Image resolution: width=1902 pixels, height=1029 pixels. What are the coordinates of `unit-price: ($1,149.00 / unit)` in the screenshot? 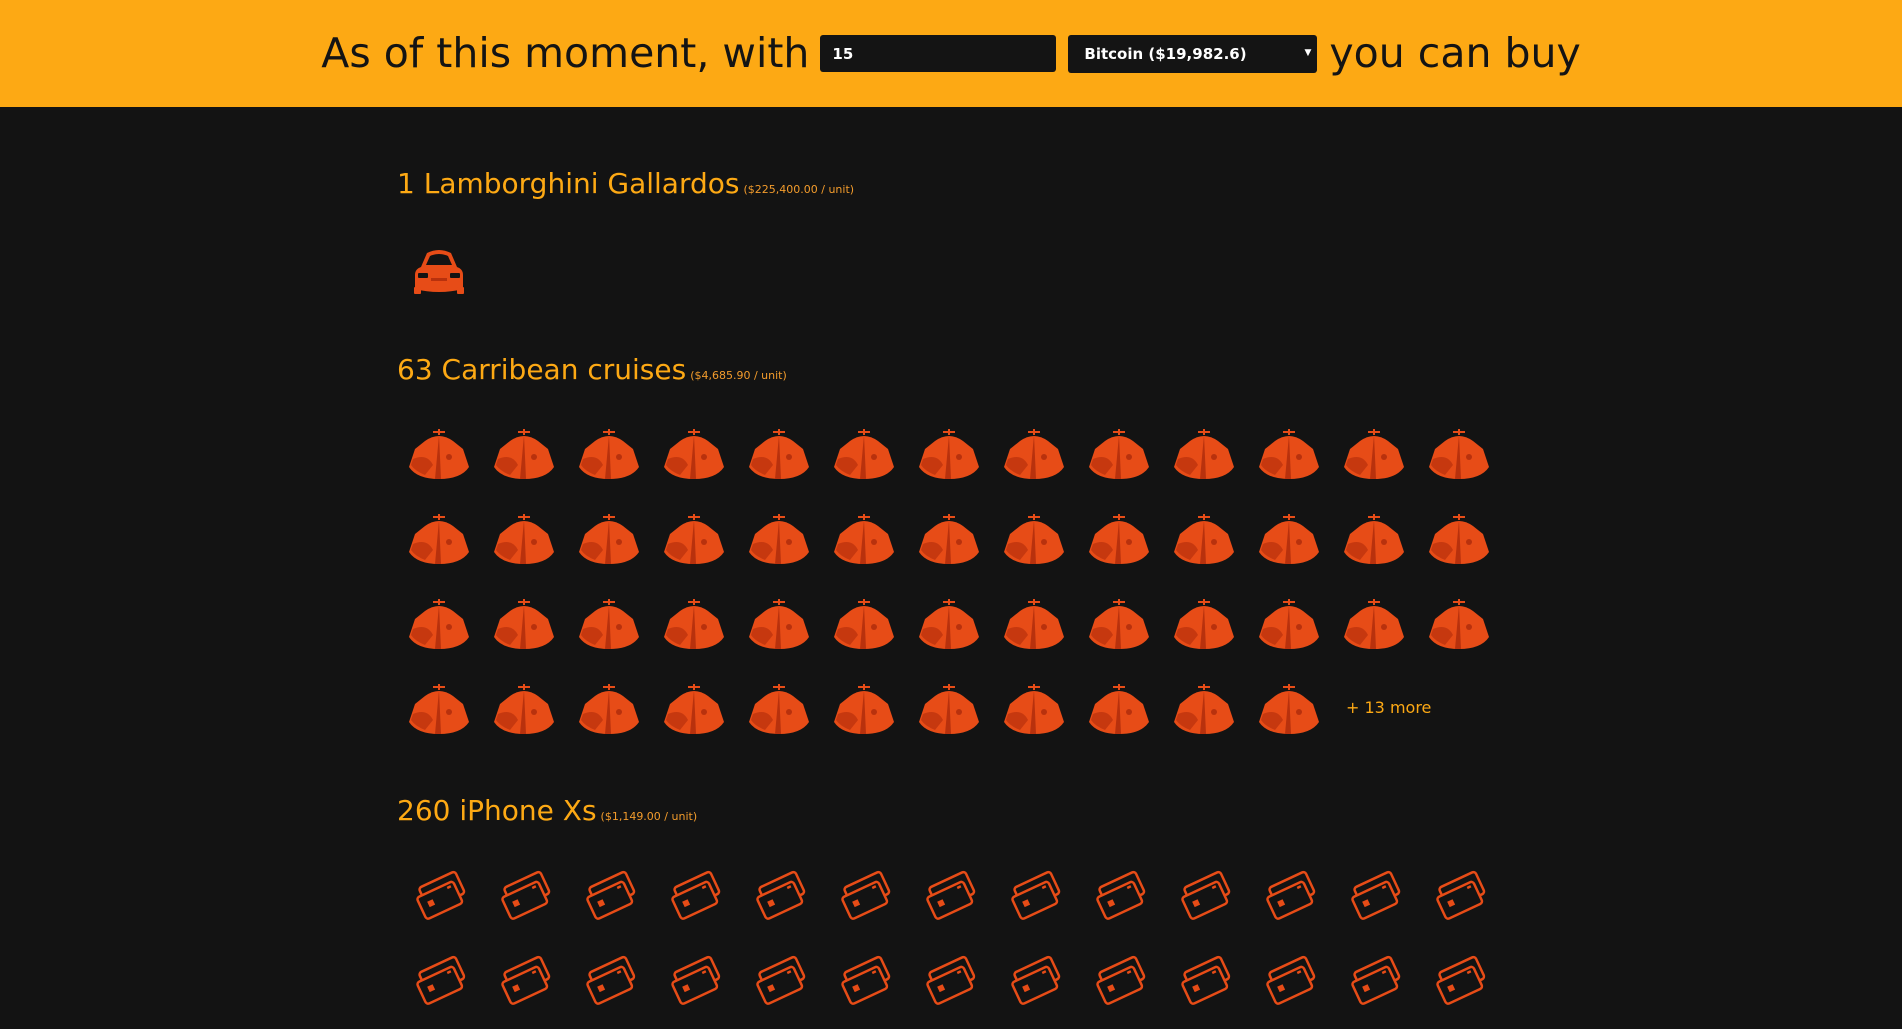 It's located at (649, 816).